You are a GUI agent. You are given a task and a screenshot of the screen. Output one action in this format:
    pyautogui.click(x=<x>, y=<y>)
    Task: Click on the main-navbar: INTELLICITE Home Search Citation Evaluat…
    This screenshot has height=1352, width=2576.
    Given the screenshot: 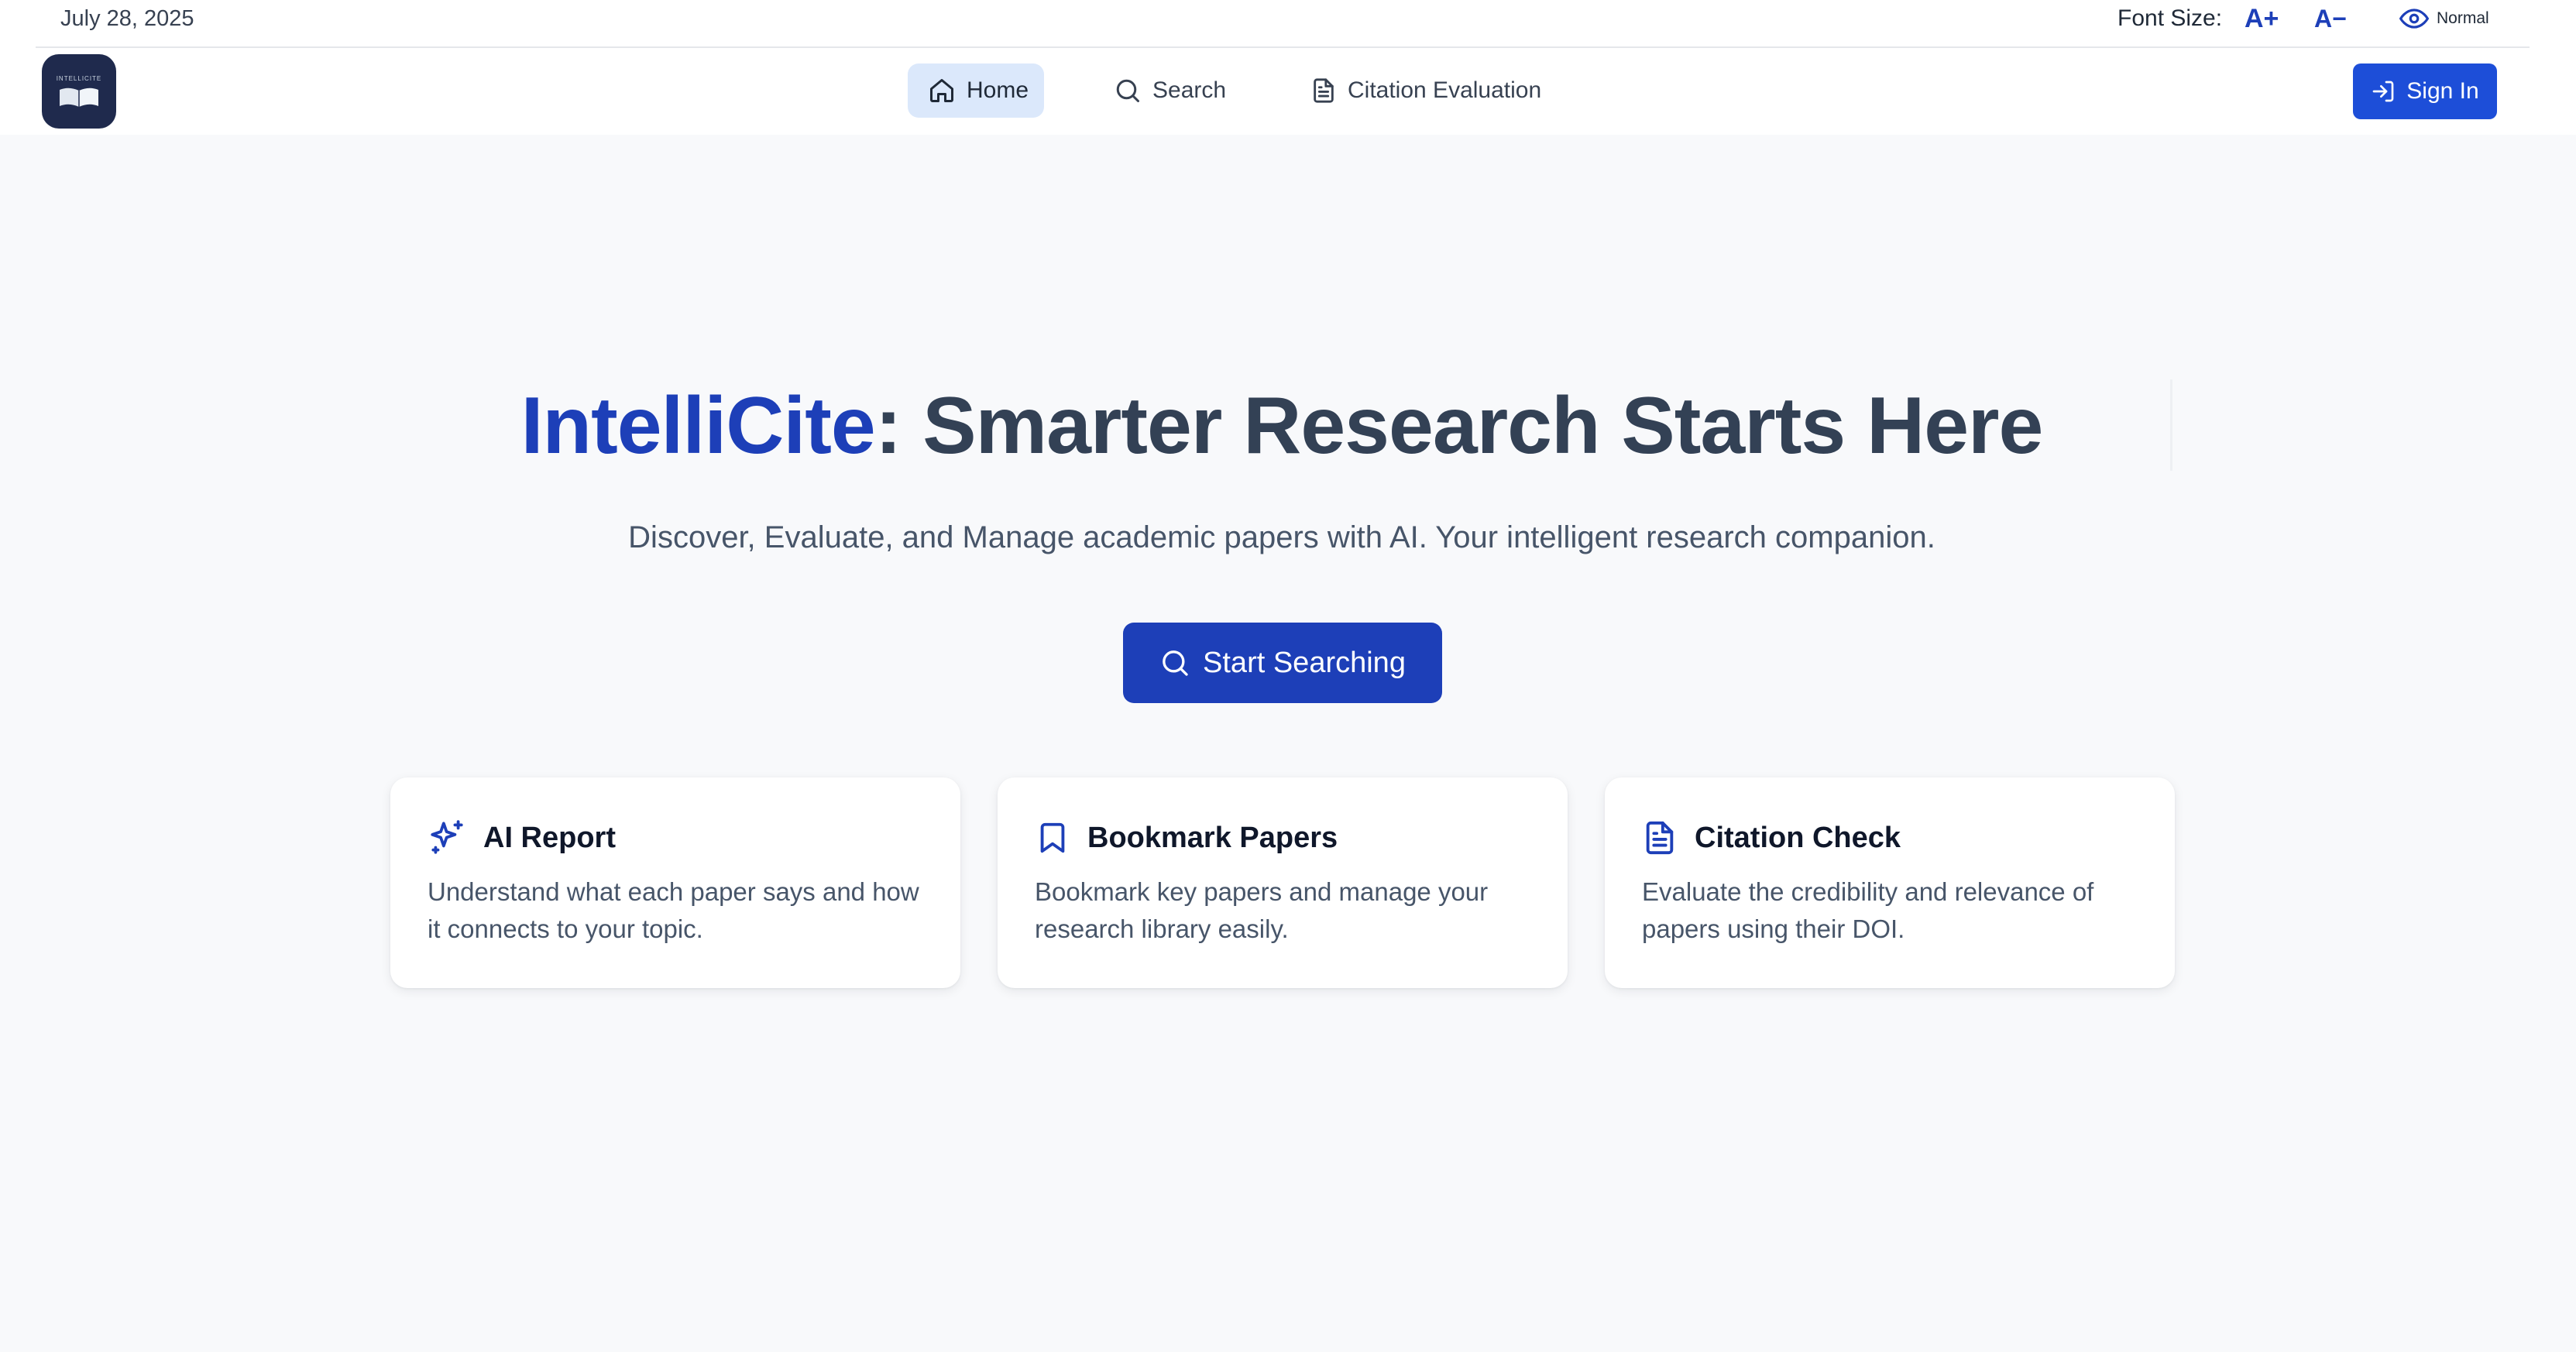 What is the action you would take?
    pyautogui.click(x=1288, y=91)
    